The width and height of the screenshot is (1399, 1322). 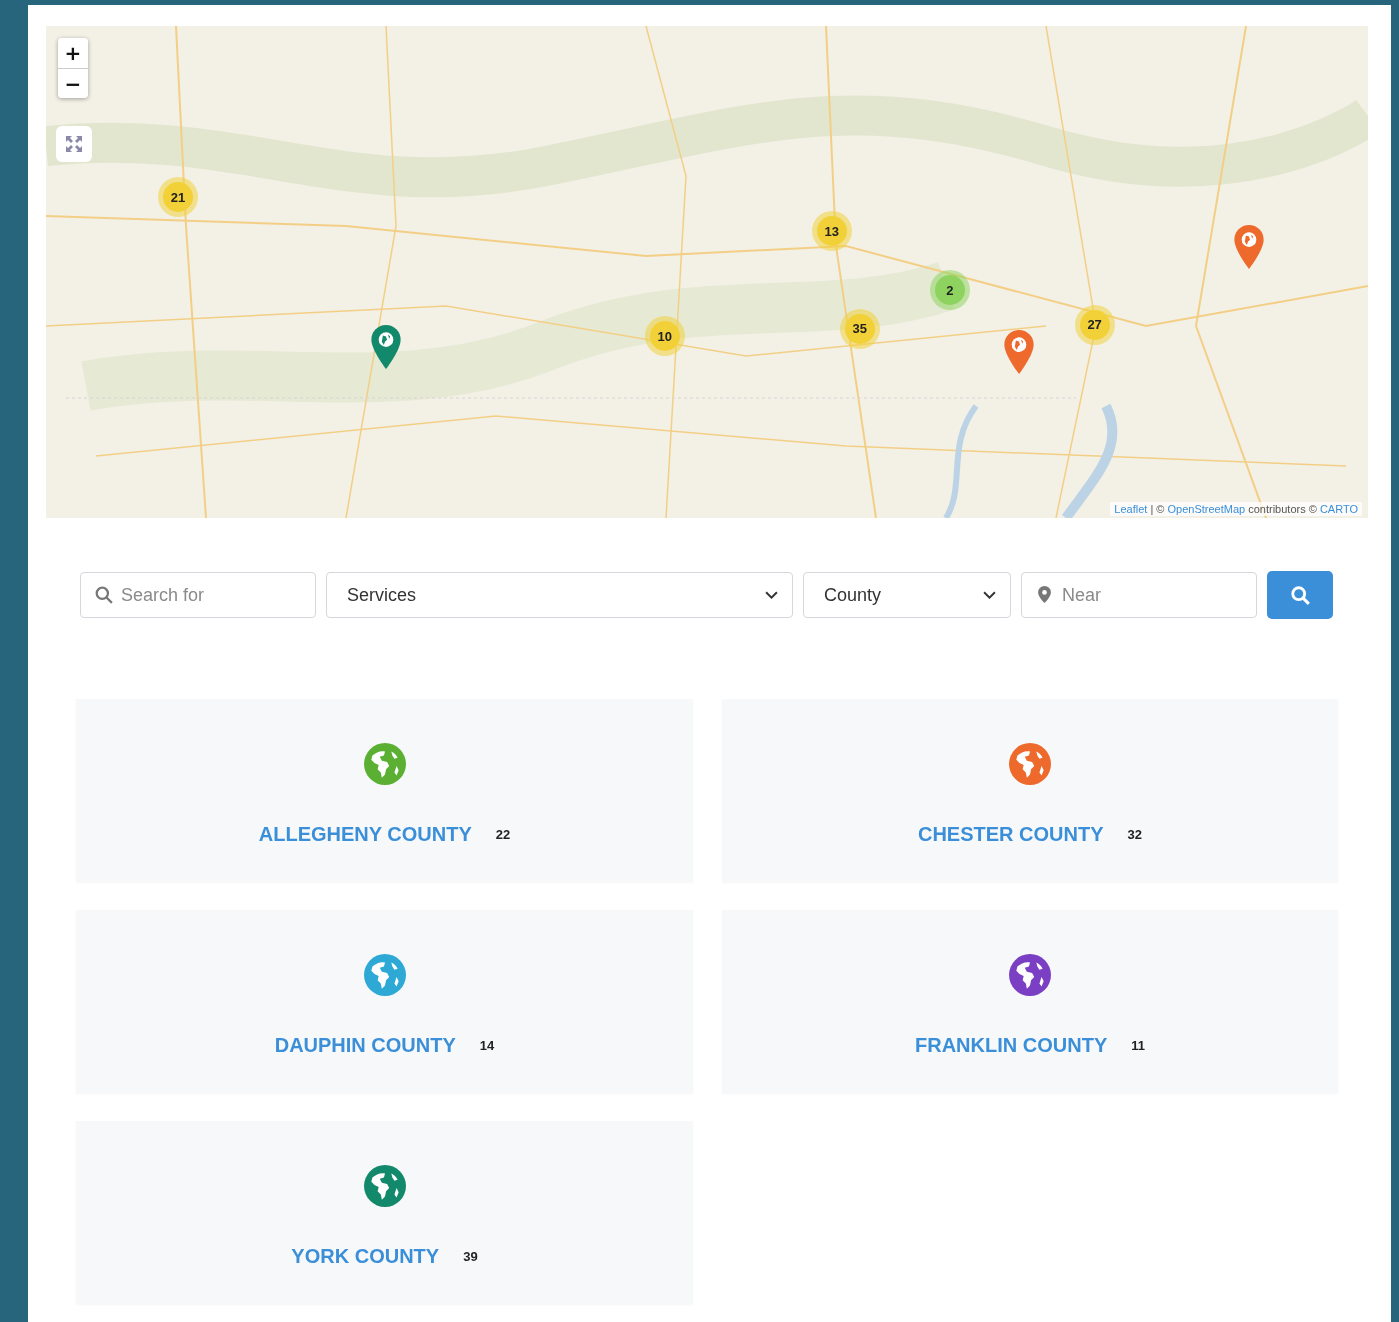 What do you see at coordinates (1139, 595) in the screenshot?
I see `near-field: Near` at bounding box center [1139, 595].